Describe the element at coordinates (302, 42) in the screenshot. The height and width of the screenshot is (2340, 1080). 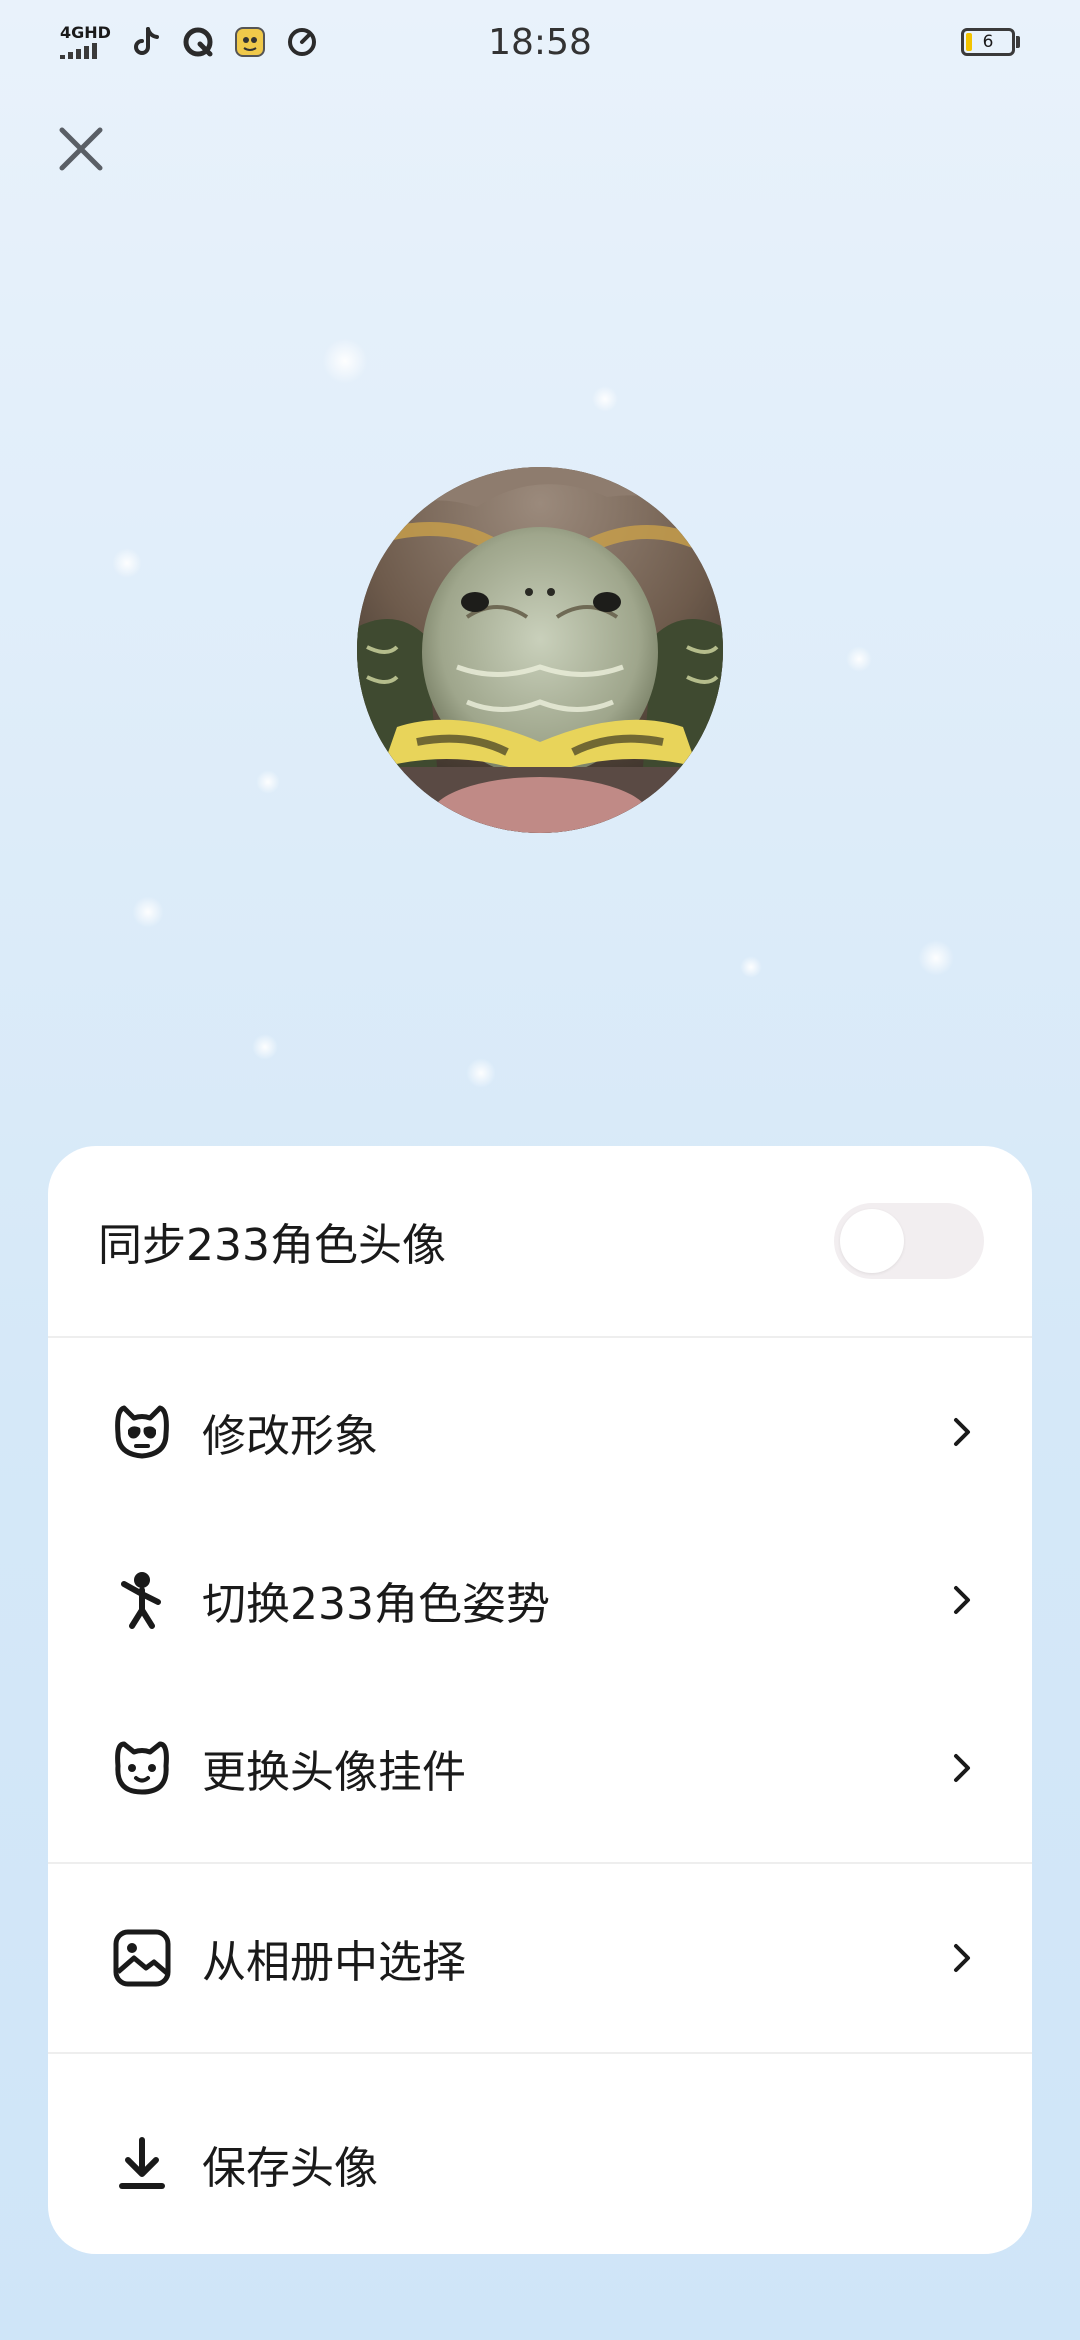
I see `speedometer-icon` at that location.